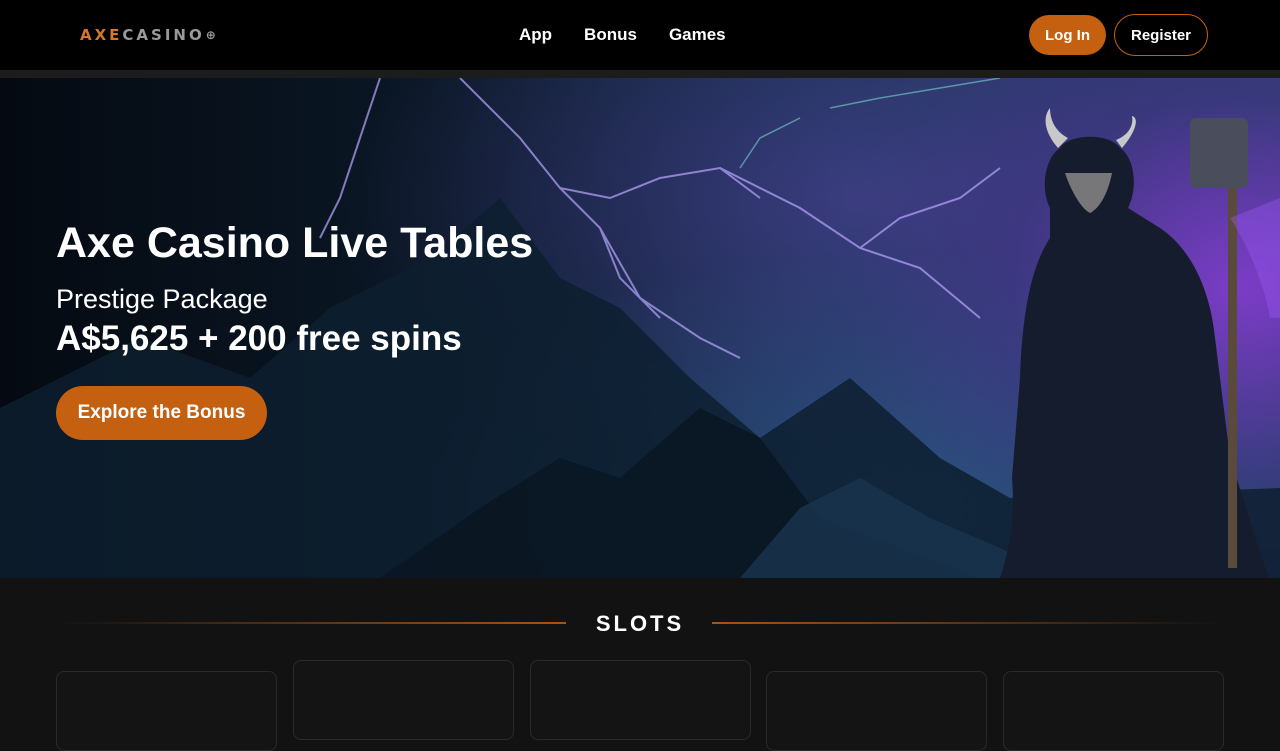  Describe the element at coordinates (610, 35) in the screenshot. I see `nav-link-bonus: Bonus` at that location.